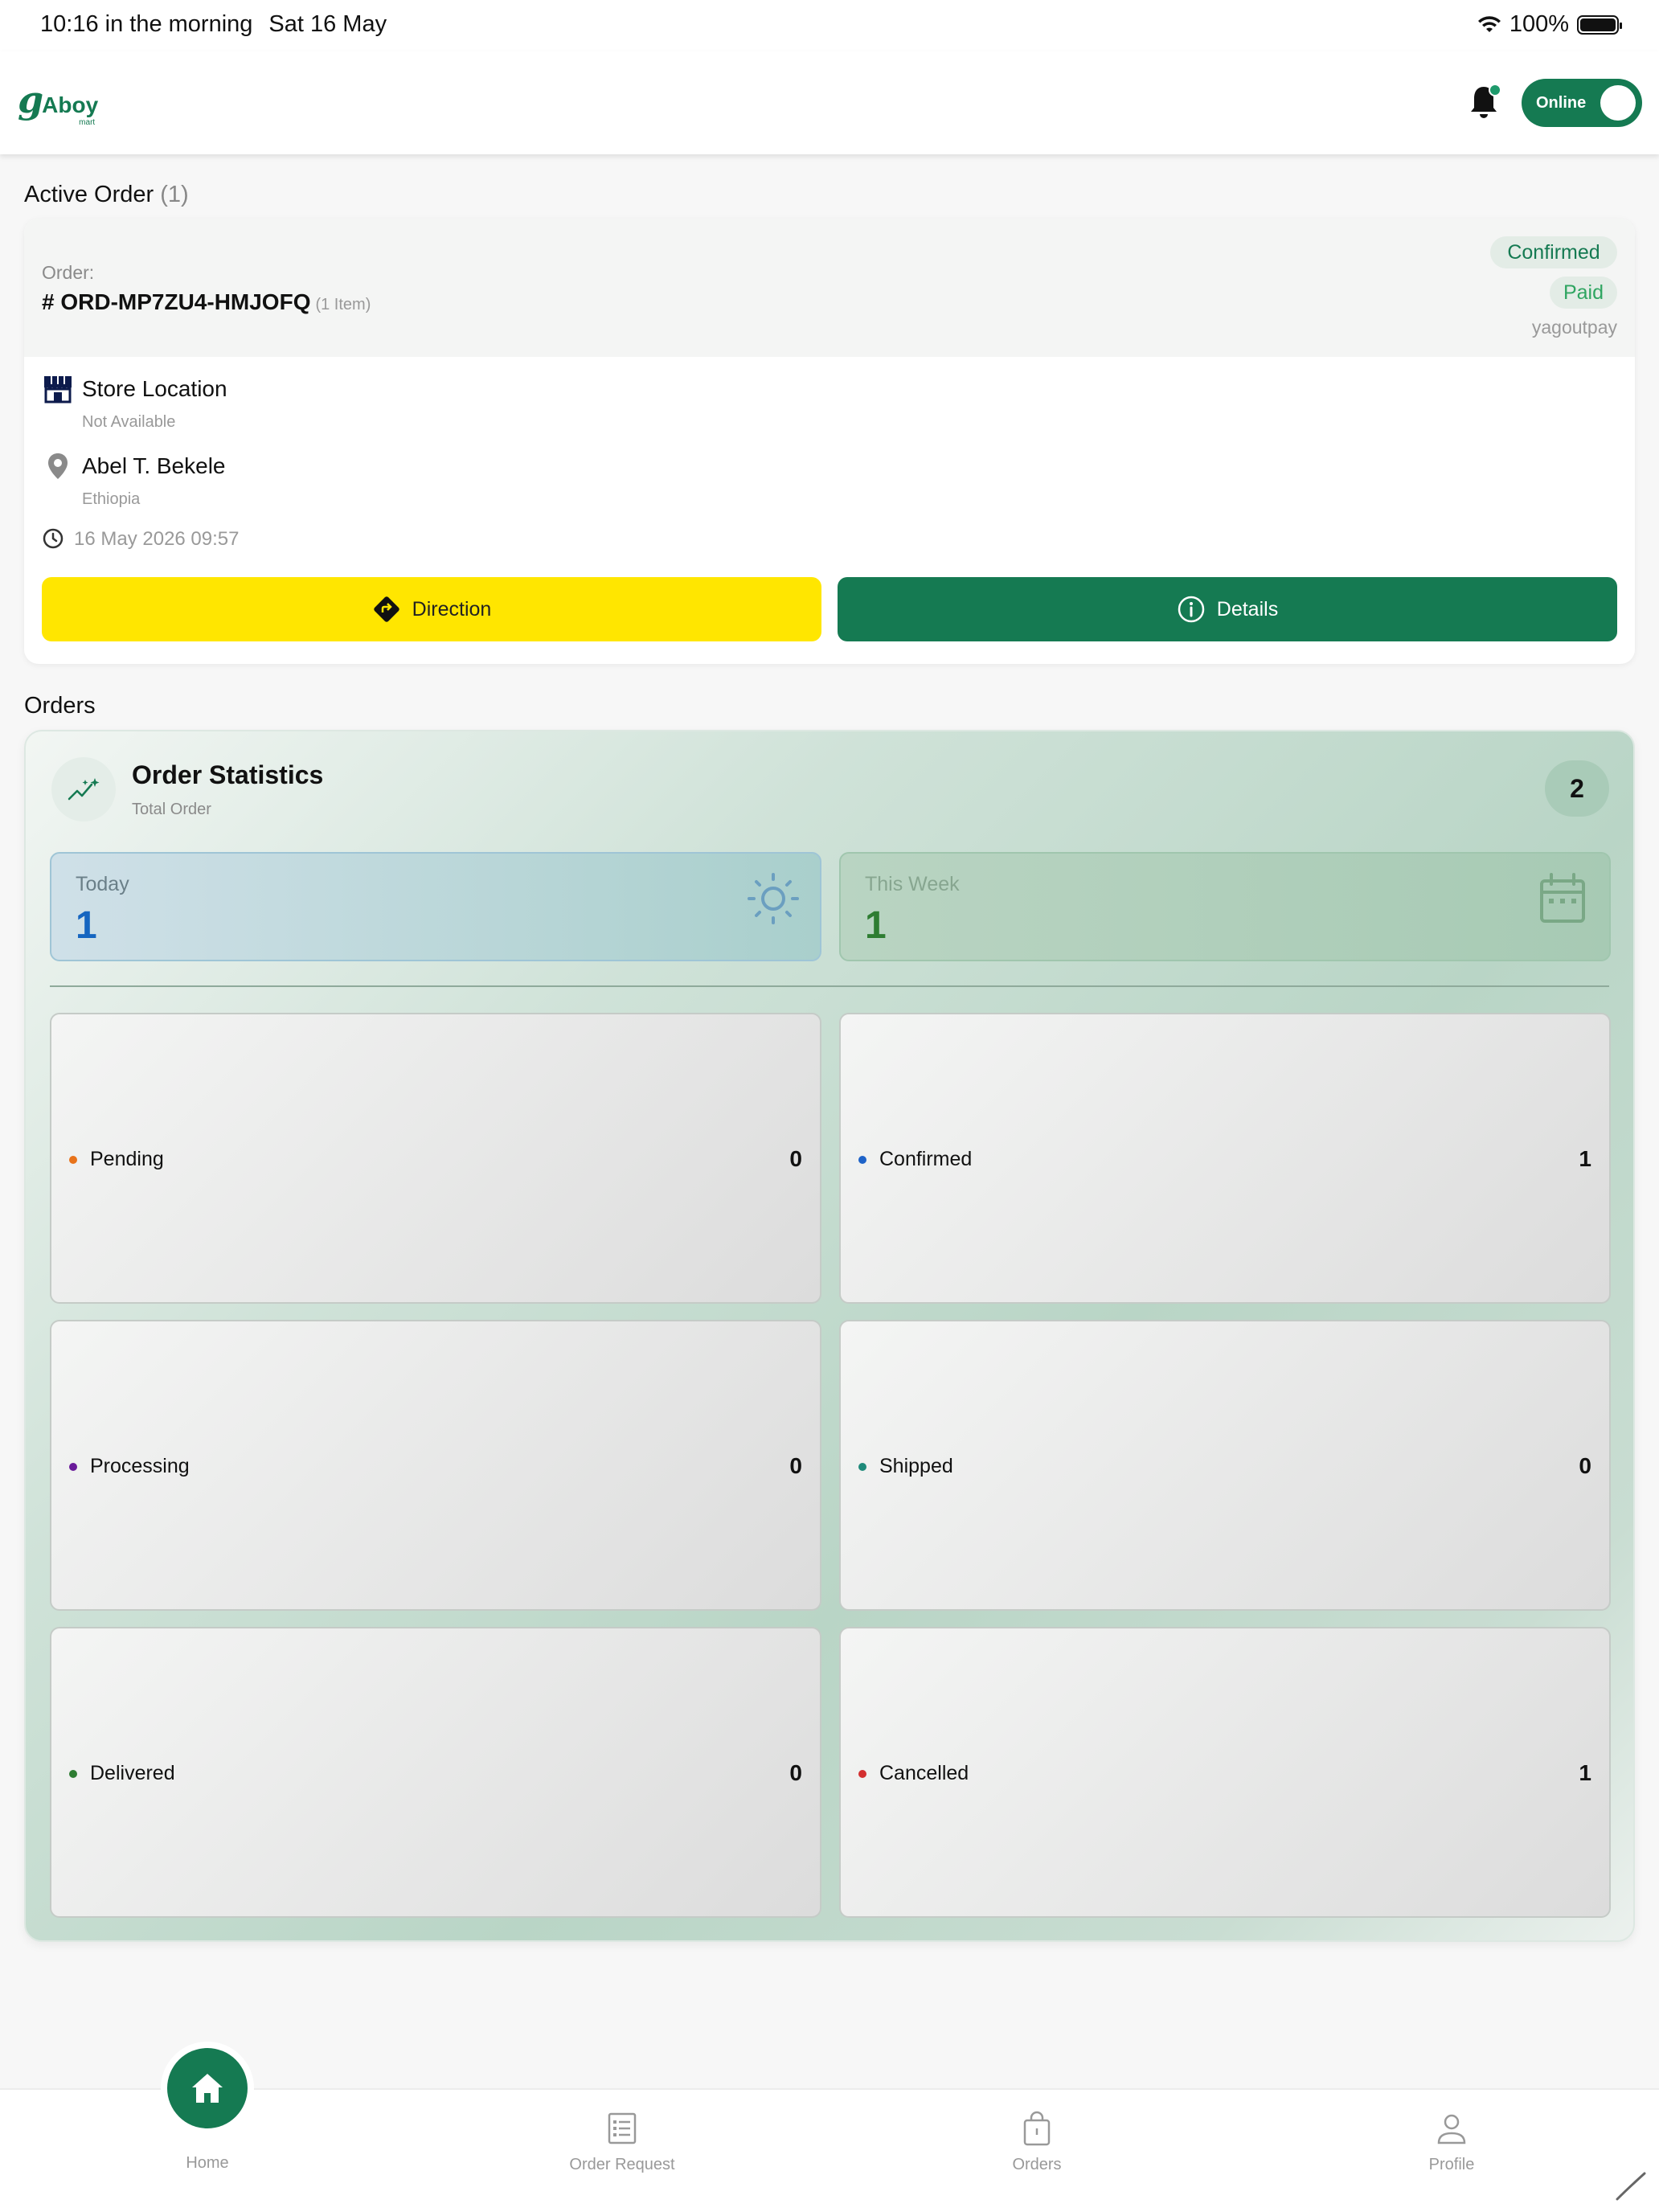 The height and width of the screenshot is (2212, 1659). What do you see at coordinates (343, 304) in the screenshot?
I see `order-items-count: (1 Item)` at bounding box center [343, 304].